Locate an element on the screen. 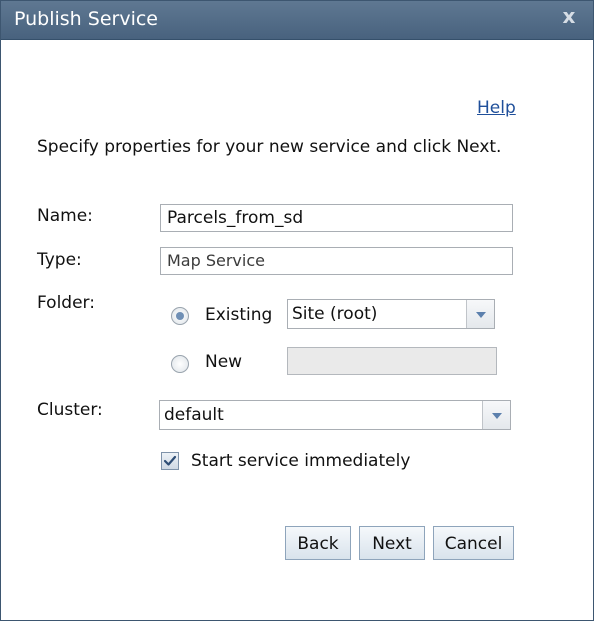 This screenshot has width=594, height=621. next-button: Next is located at coordinates (392, 543).